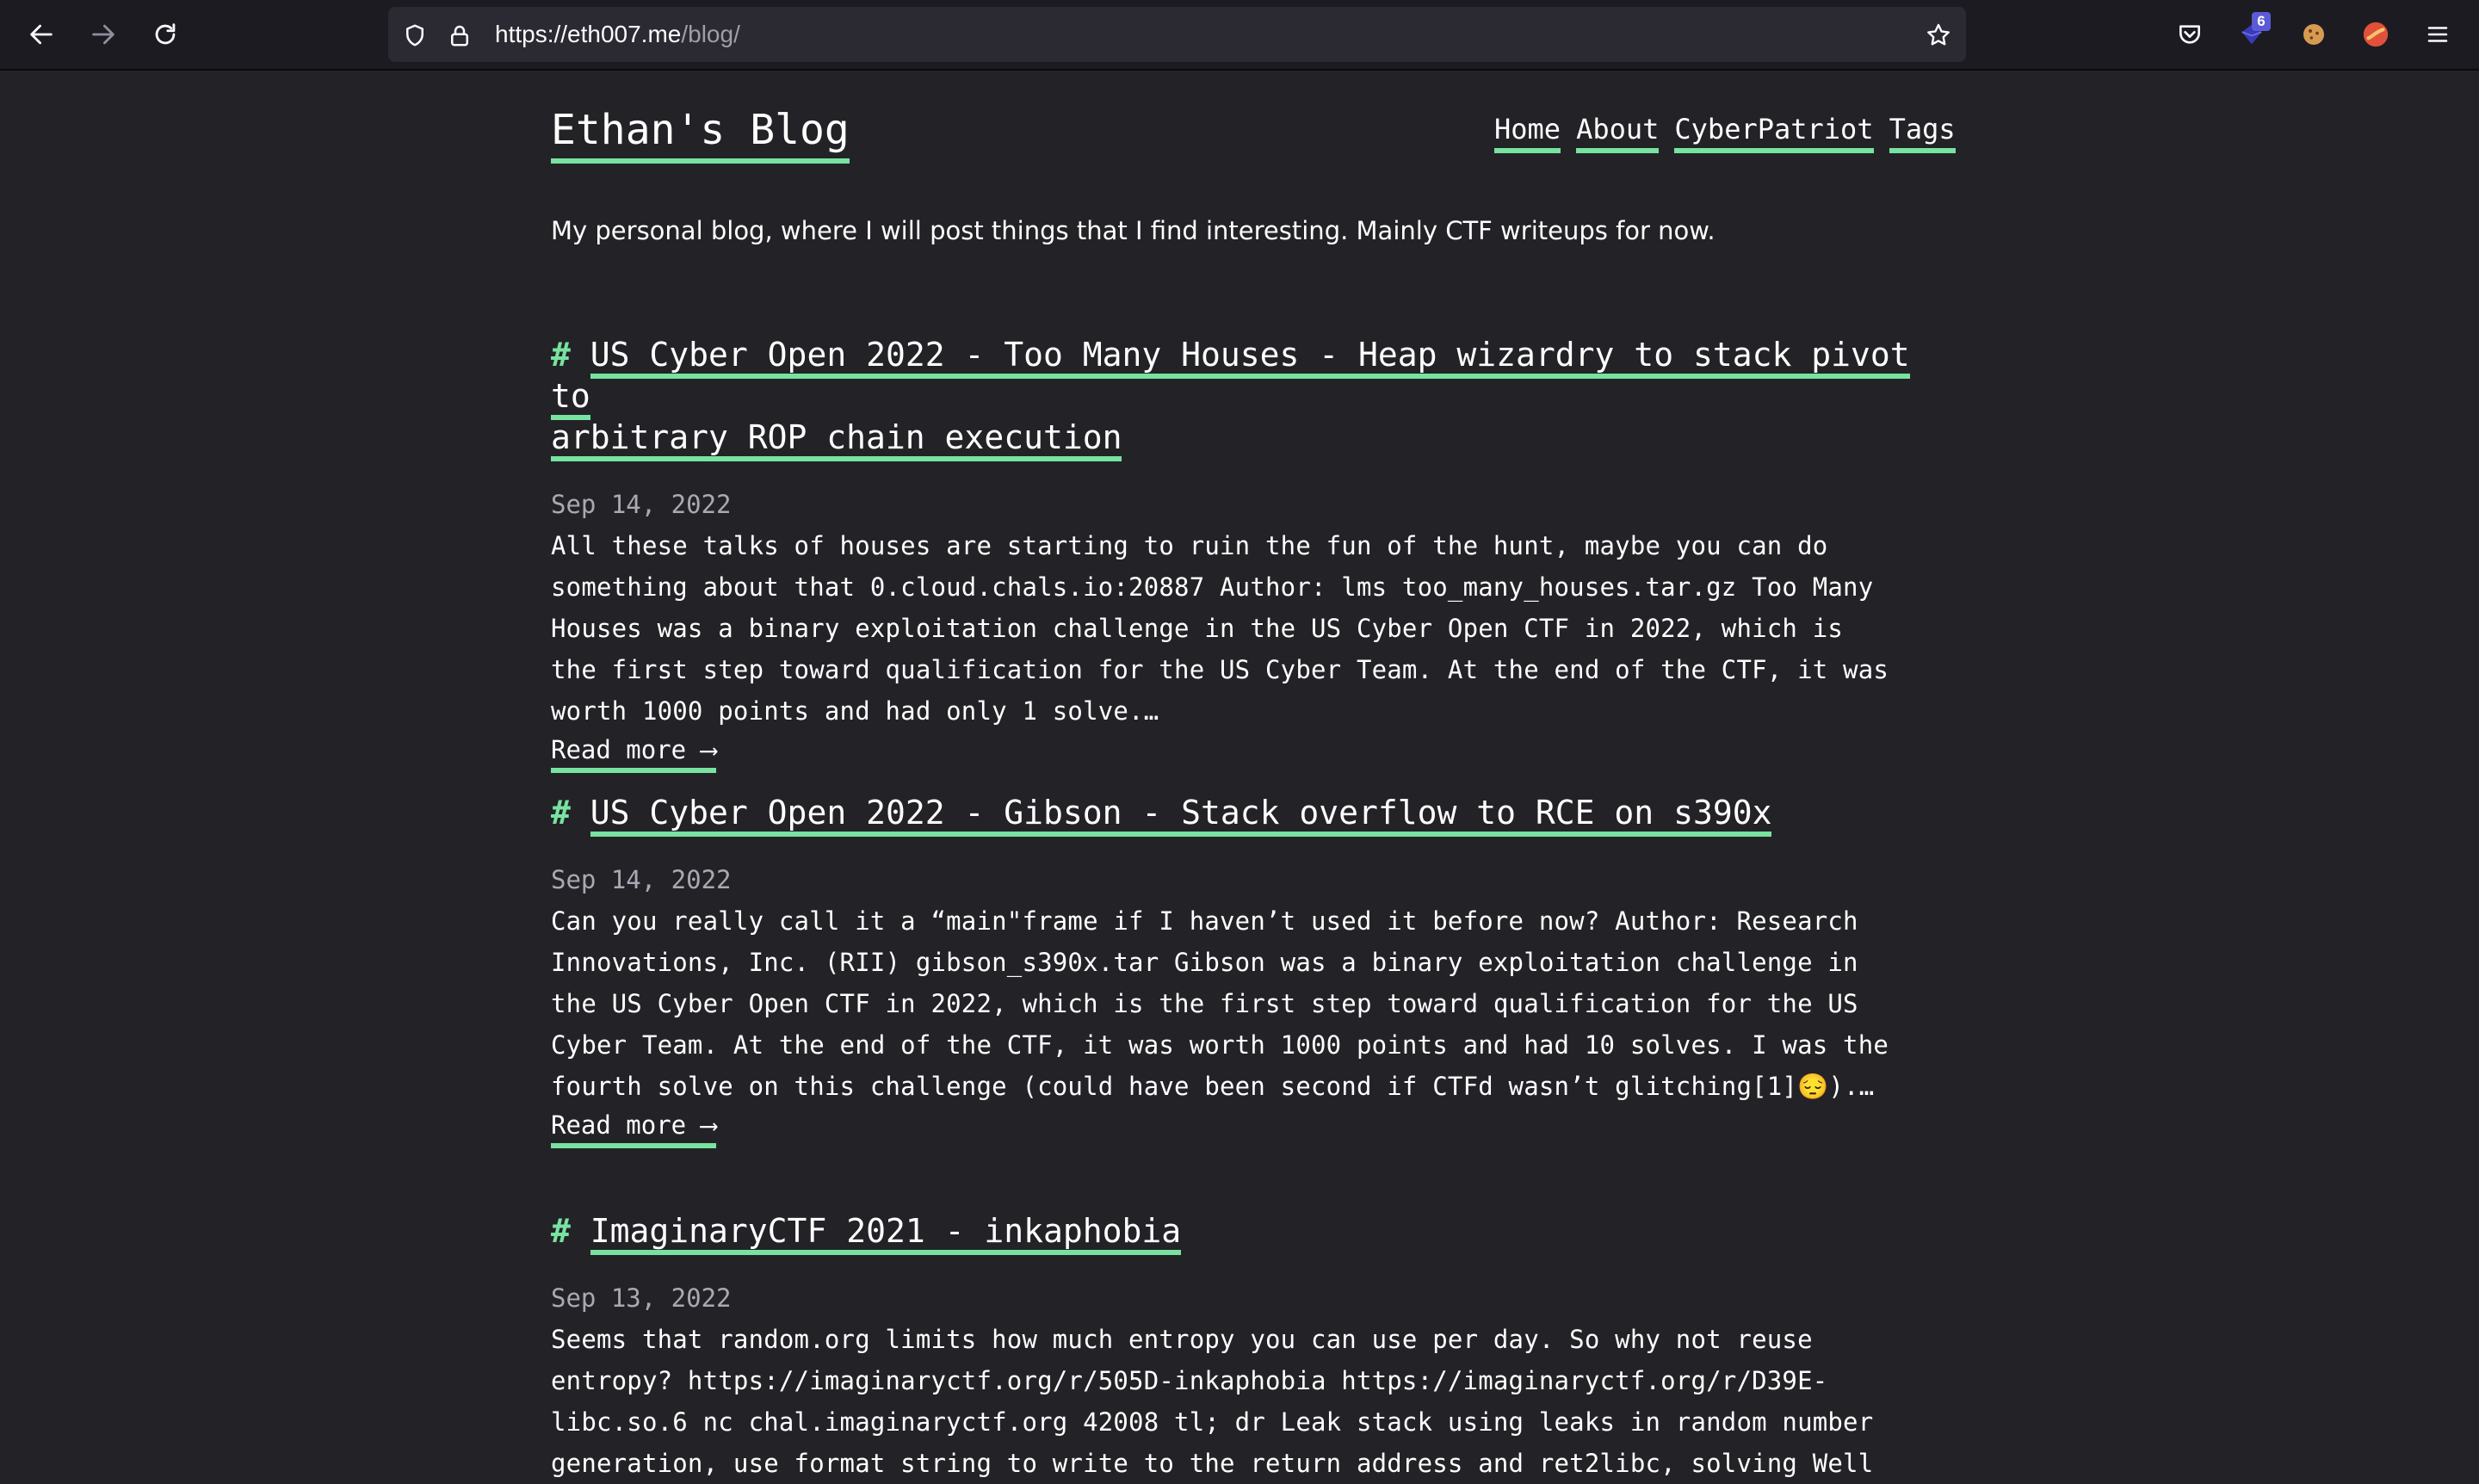 The width and height of the screenshot is (2479, 1484). I want to click on reload-icon, so click(165, 34).